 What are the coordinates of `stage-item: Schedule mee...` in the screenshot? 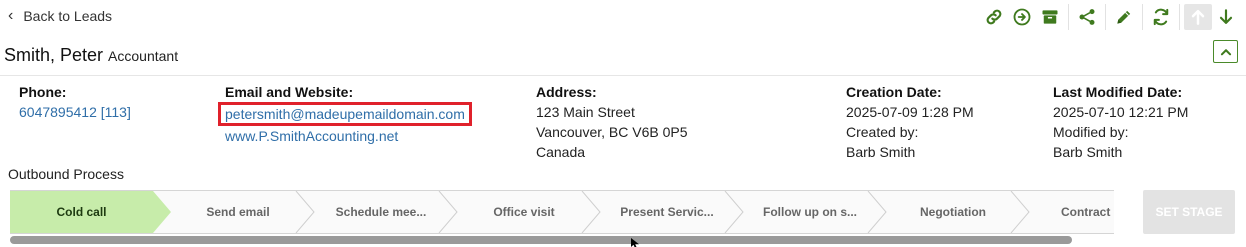 It's located at (381, 212).